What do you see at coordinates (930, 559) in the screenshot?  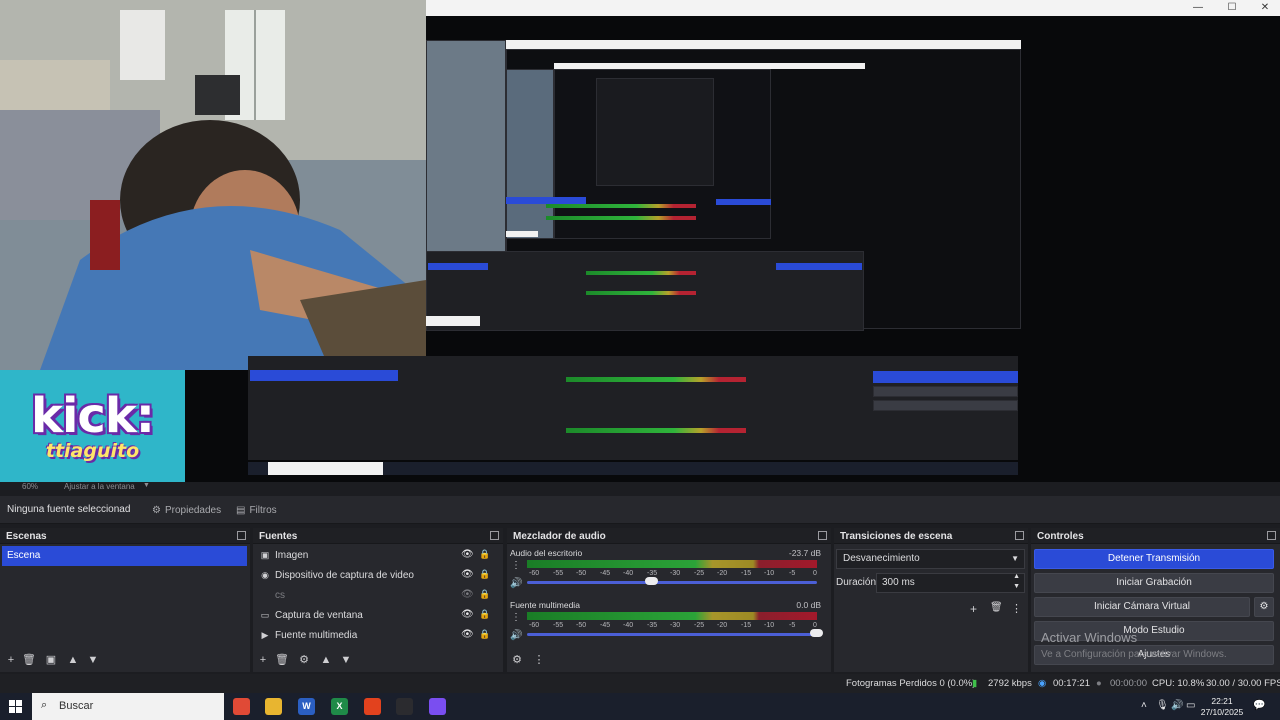 I see `transition-select: Desvanecimiento ▼` at bounding box center [930, 559].